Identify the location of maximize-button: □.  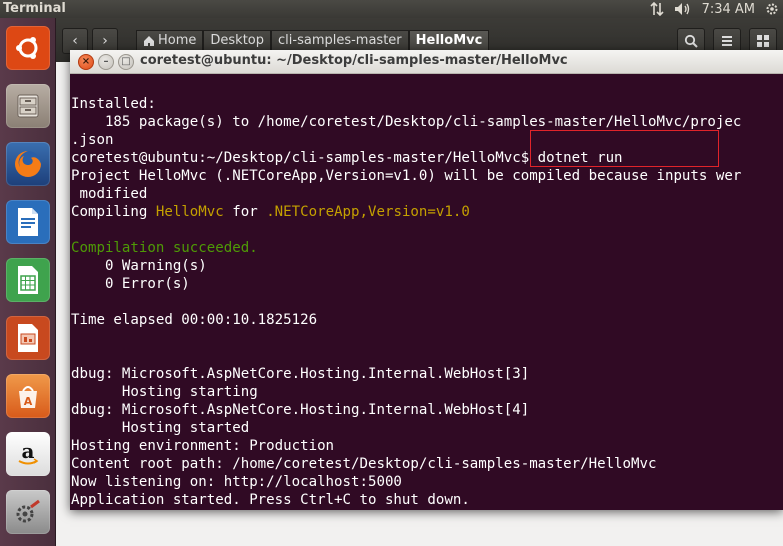
(126, 62).